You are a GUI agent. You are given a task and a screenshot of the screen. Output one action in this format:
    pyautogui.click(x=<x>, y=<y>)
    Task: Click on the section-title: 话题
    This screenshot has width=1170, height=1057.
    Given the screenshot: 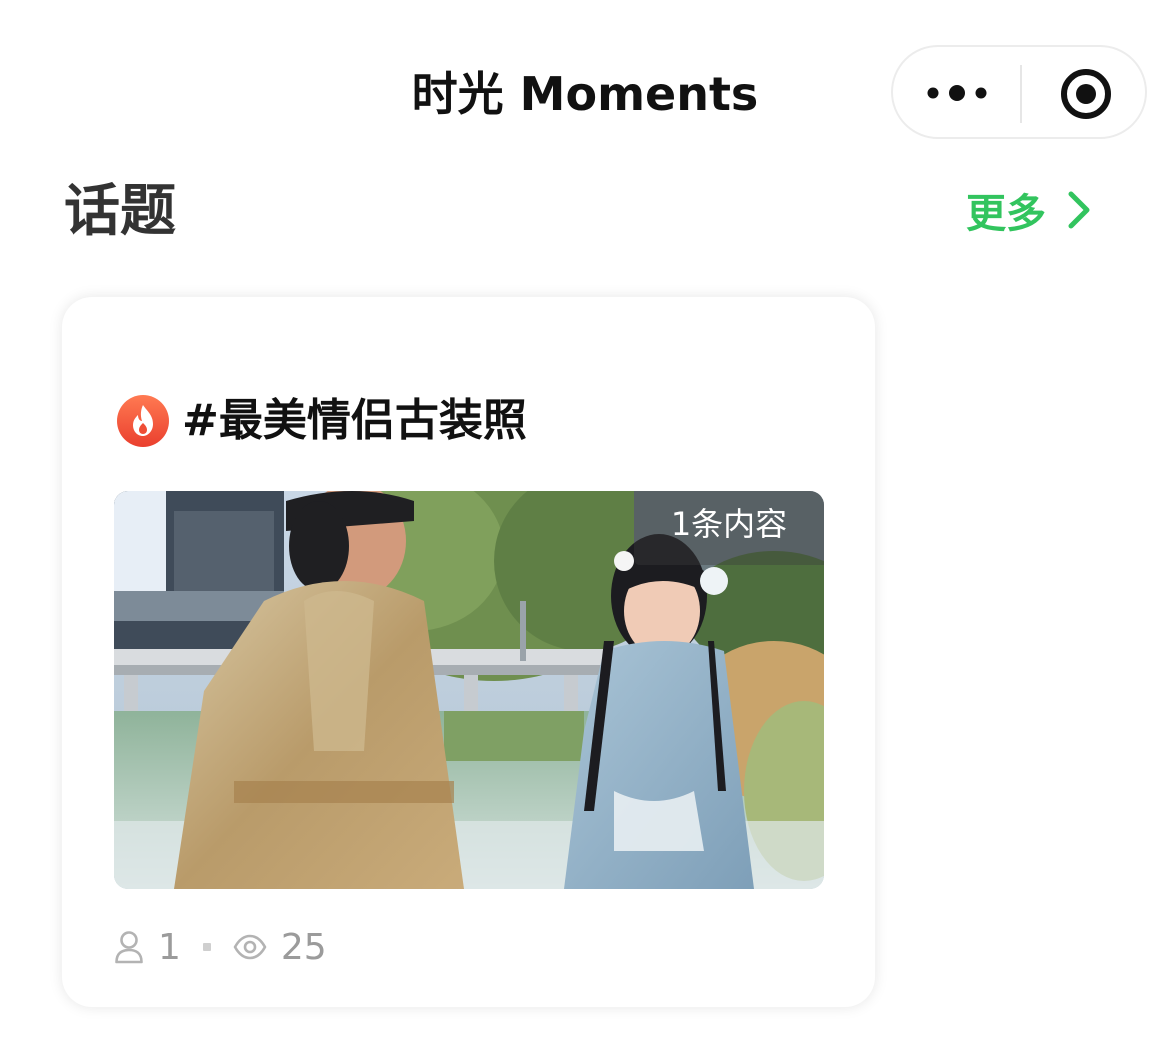 What is the action you would take?
    pyautogui.click(x=120, y=211)
    